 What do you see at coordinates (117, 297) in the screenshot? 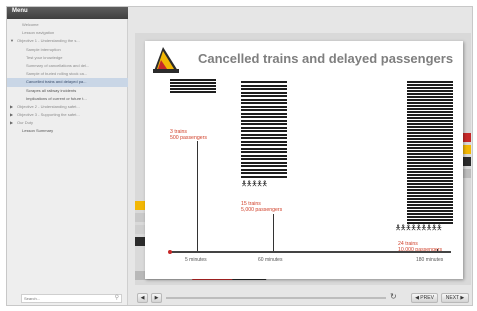
I see `search-icon: ⚲` at bounding box center [117, 297].